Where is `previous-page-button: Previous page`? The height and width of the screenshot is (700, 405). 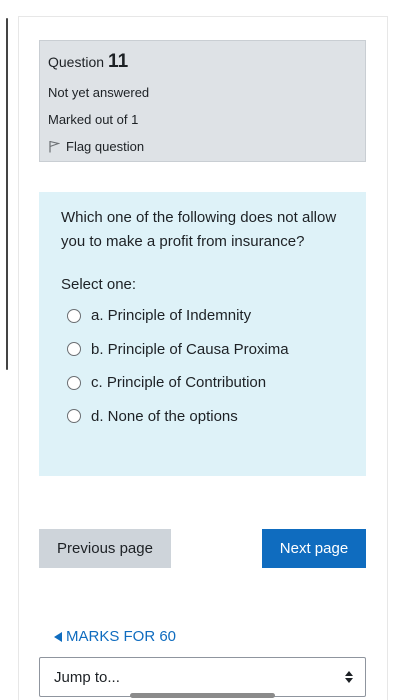
previous-page-button: Previous page is located at coordinates (105, 548).